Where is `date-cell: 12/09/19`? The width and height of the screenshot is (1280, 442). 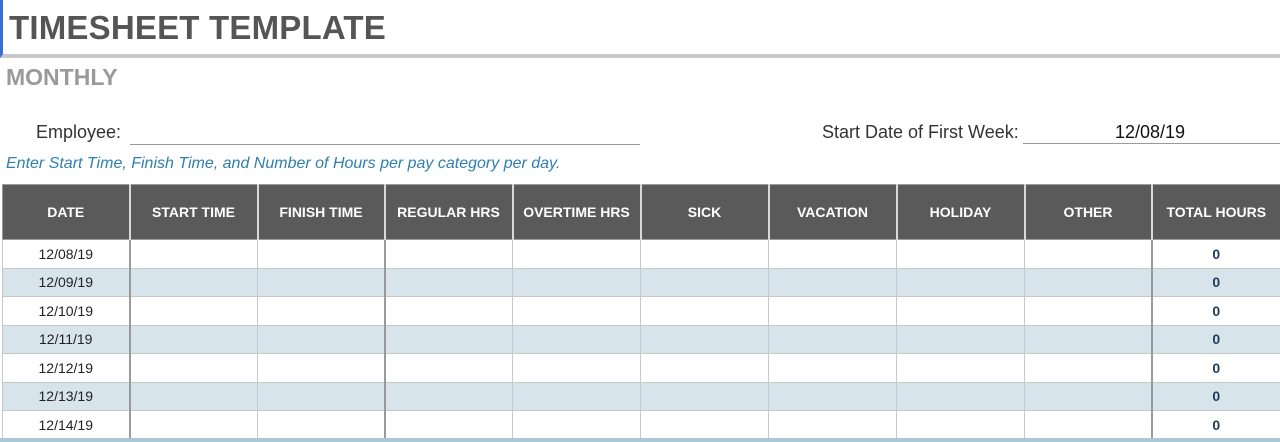
date-cell: 12/09/19 is located at coordinates (66, 282).